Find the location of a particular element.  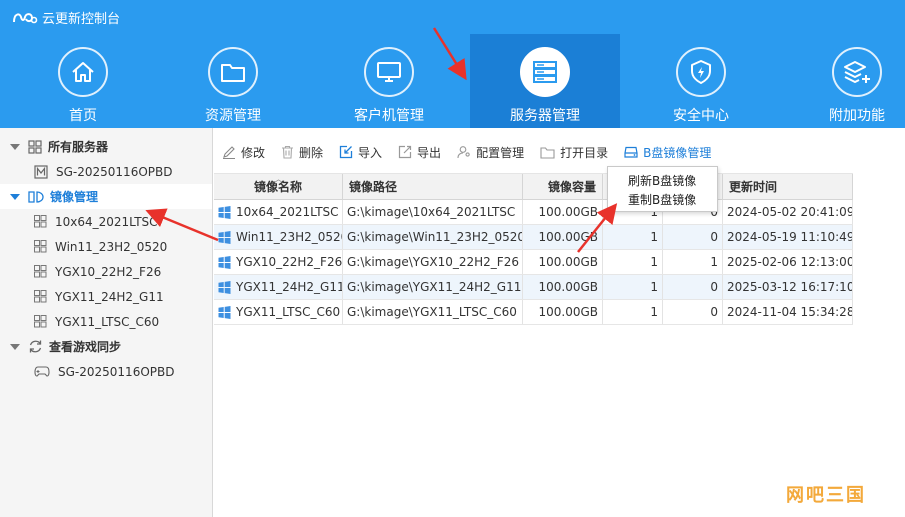

nav-security-center: 安全中心 is located at coordinates (701, 81).